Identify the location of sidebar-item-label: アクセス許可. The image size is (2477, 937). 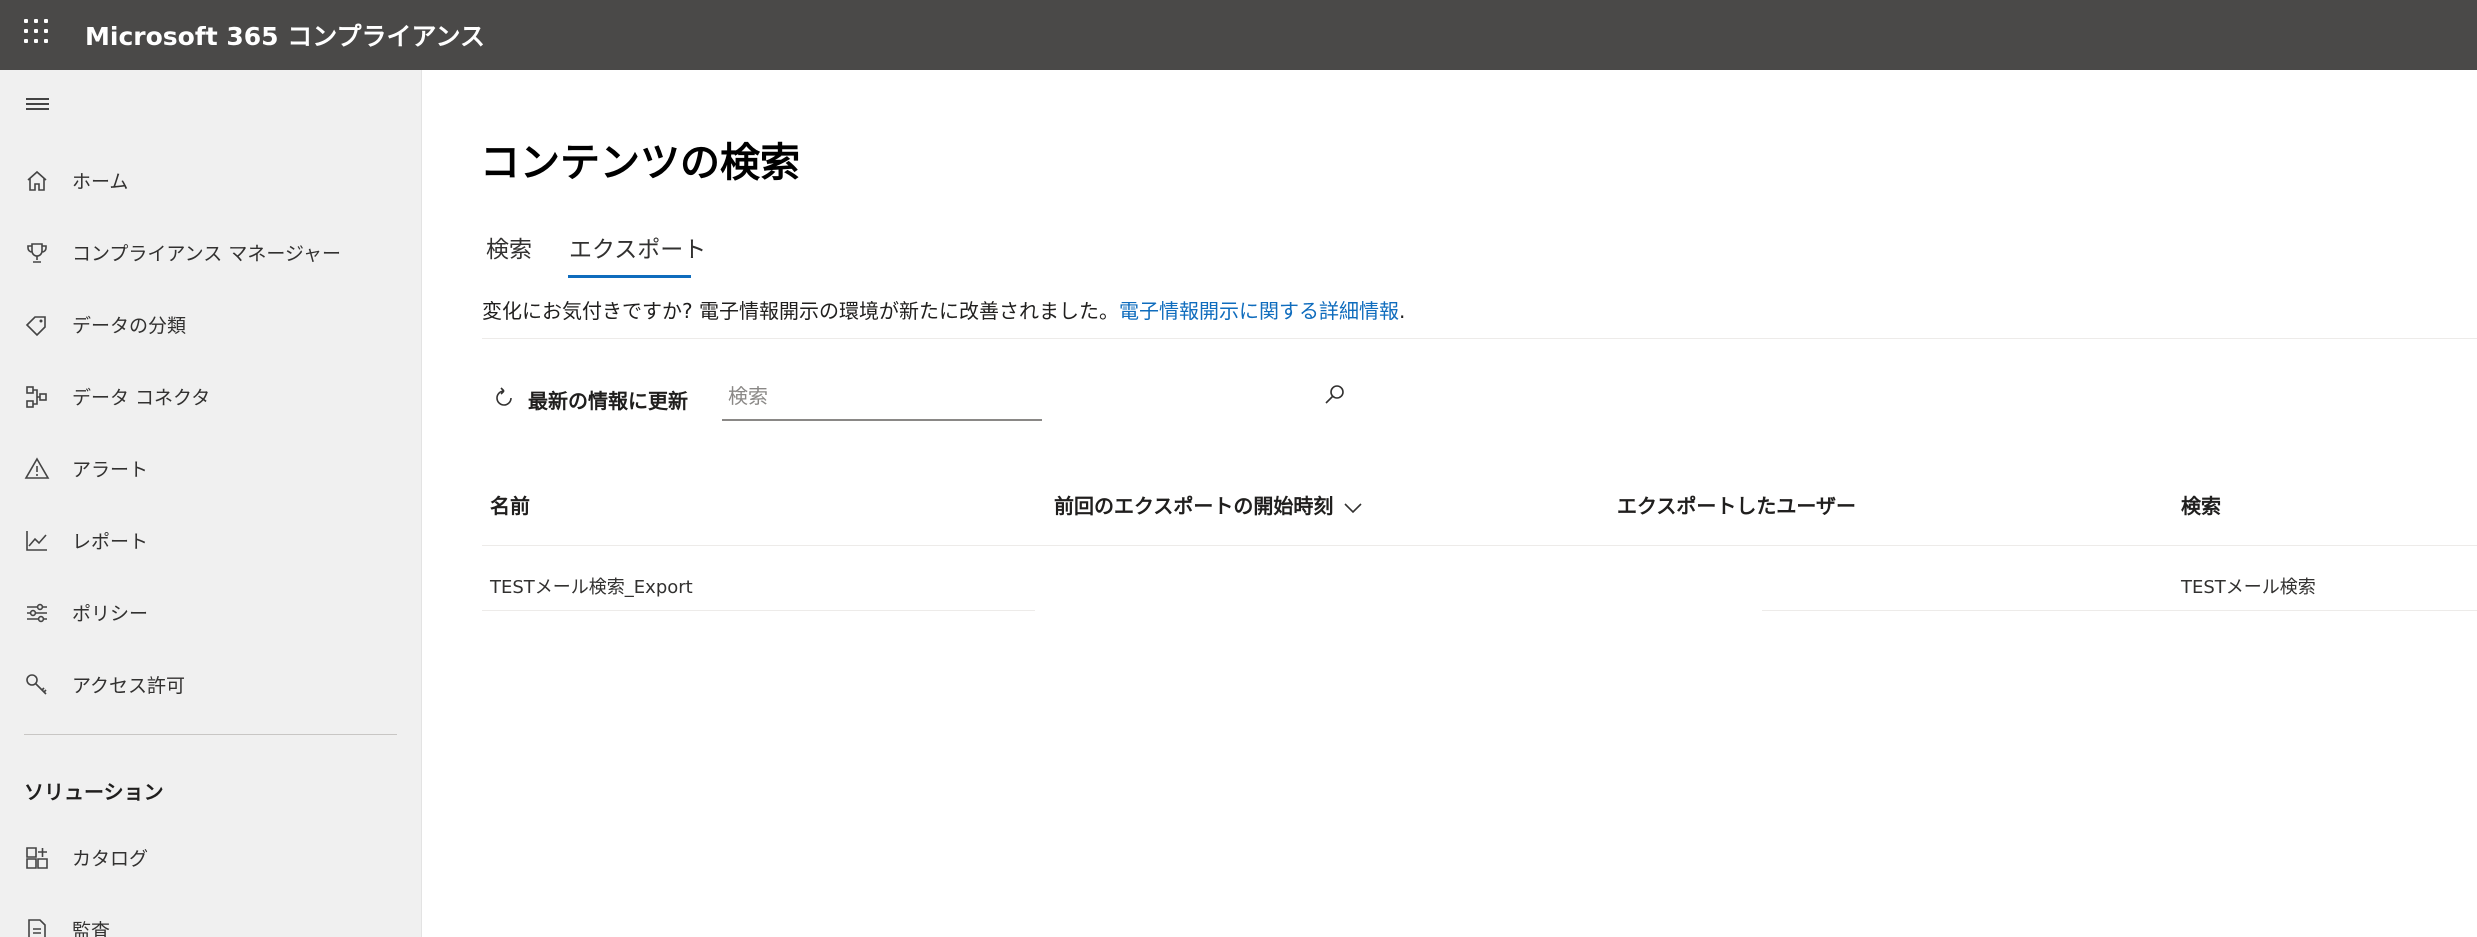
(129, 686).